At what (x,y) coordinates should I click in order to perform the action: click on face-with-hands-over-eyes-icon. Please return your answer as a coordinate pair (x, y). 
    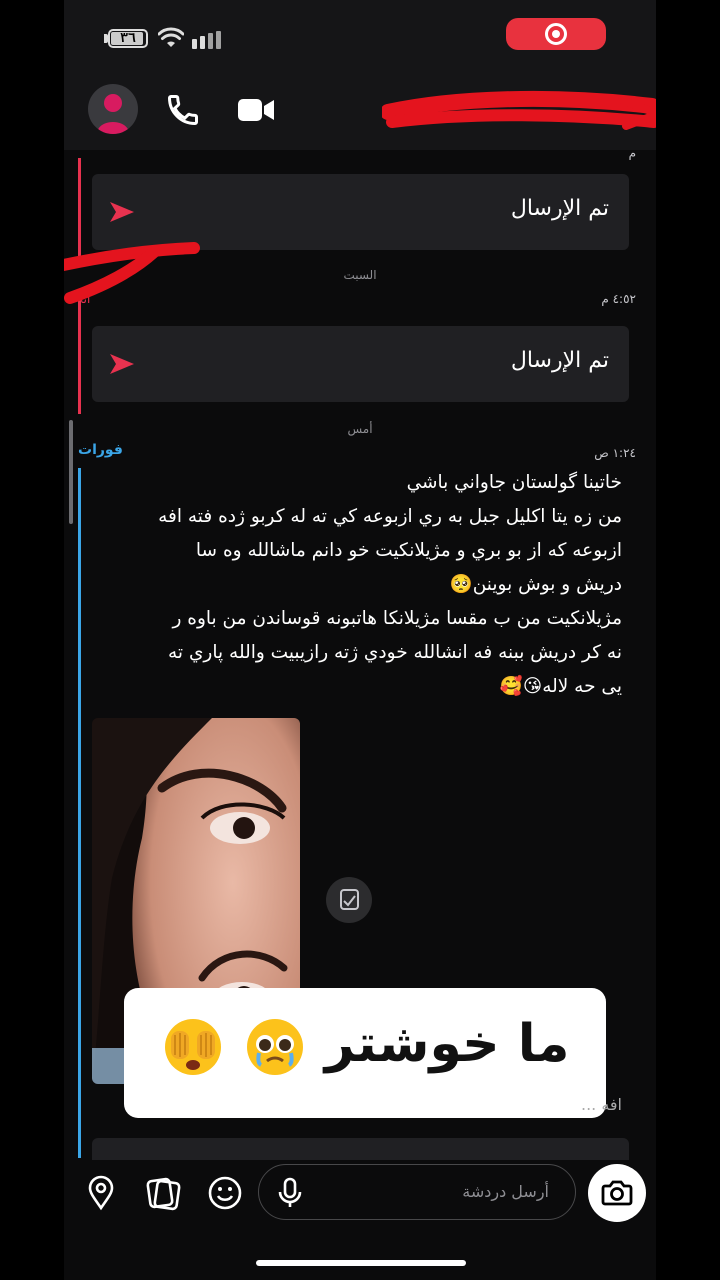
    Looking at the image, I should click on (192, 1047).